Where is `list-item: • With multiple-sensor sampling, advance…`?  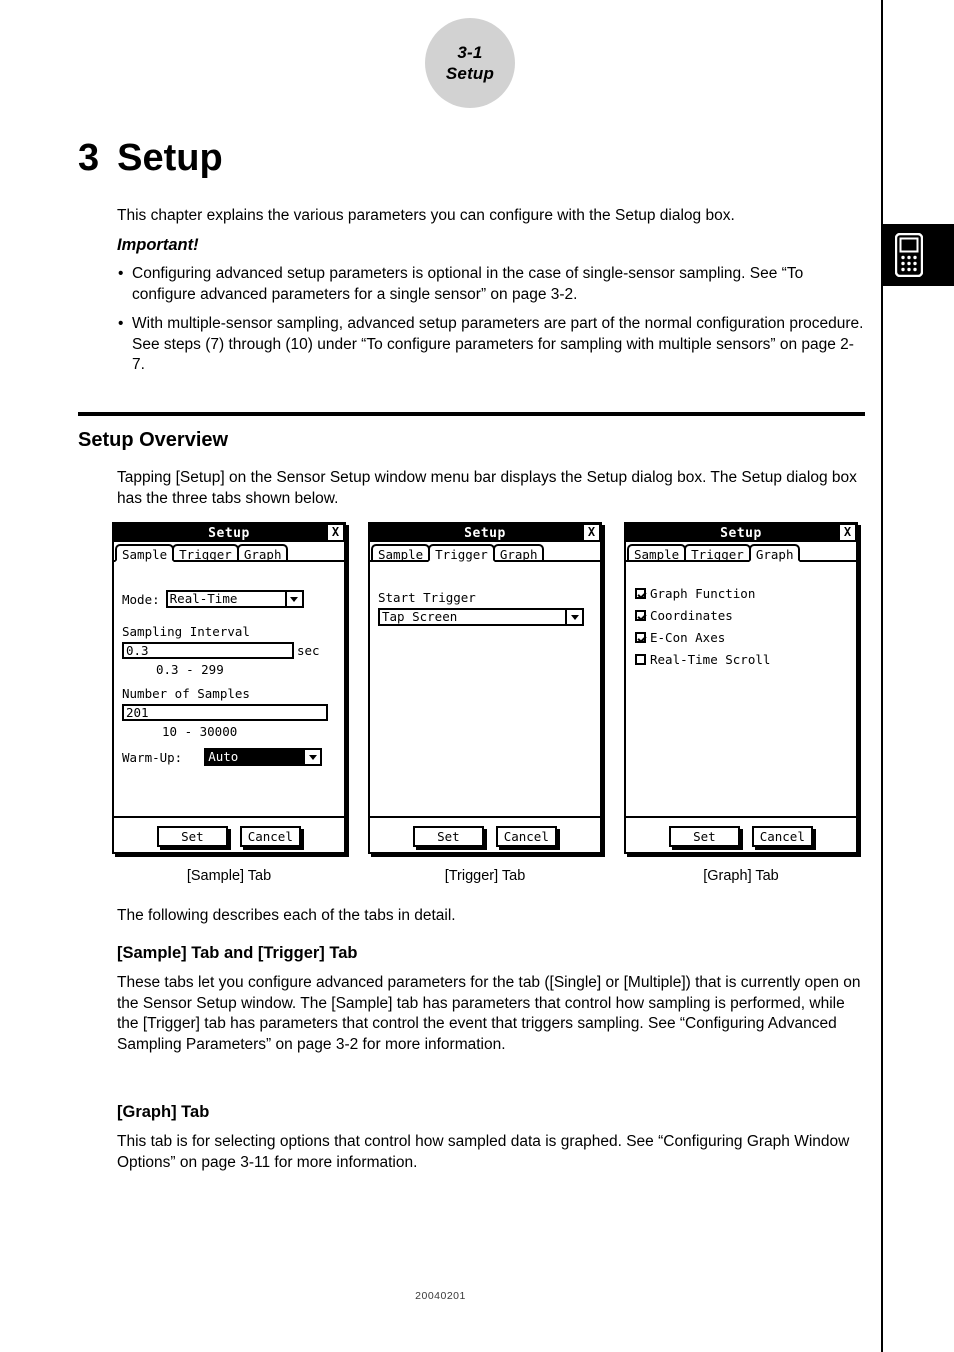 list-item: • With multiple-sensor sampling, advance… is located at coordinates (491, 345).